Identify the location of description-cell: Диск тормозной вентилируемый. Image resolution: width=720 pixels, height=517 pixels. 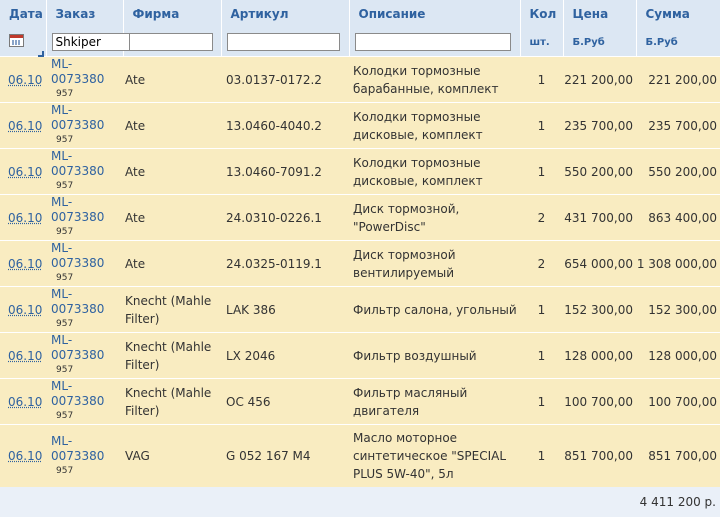
(434, 263).